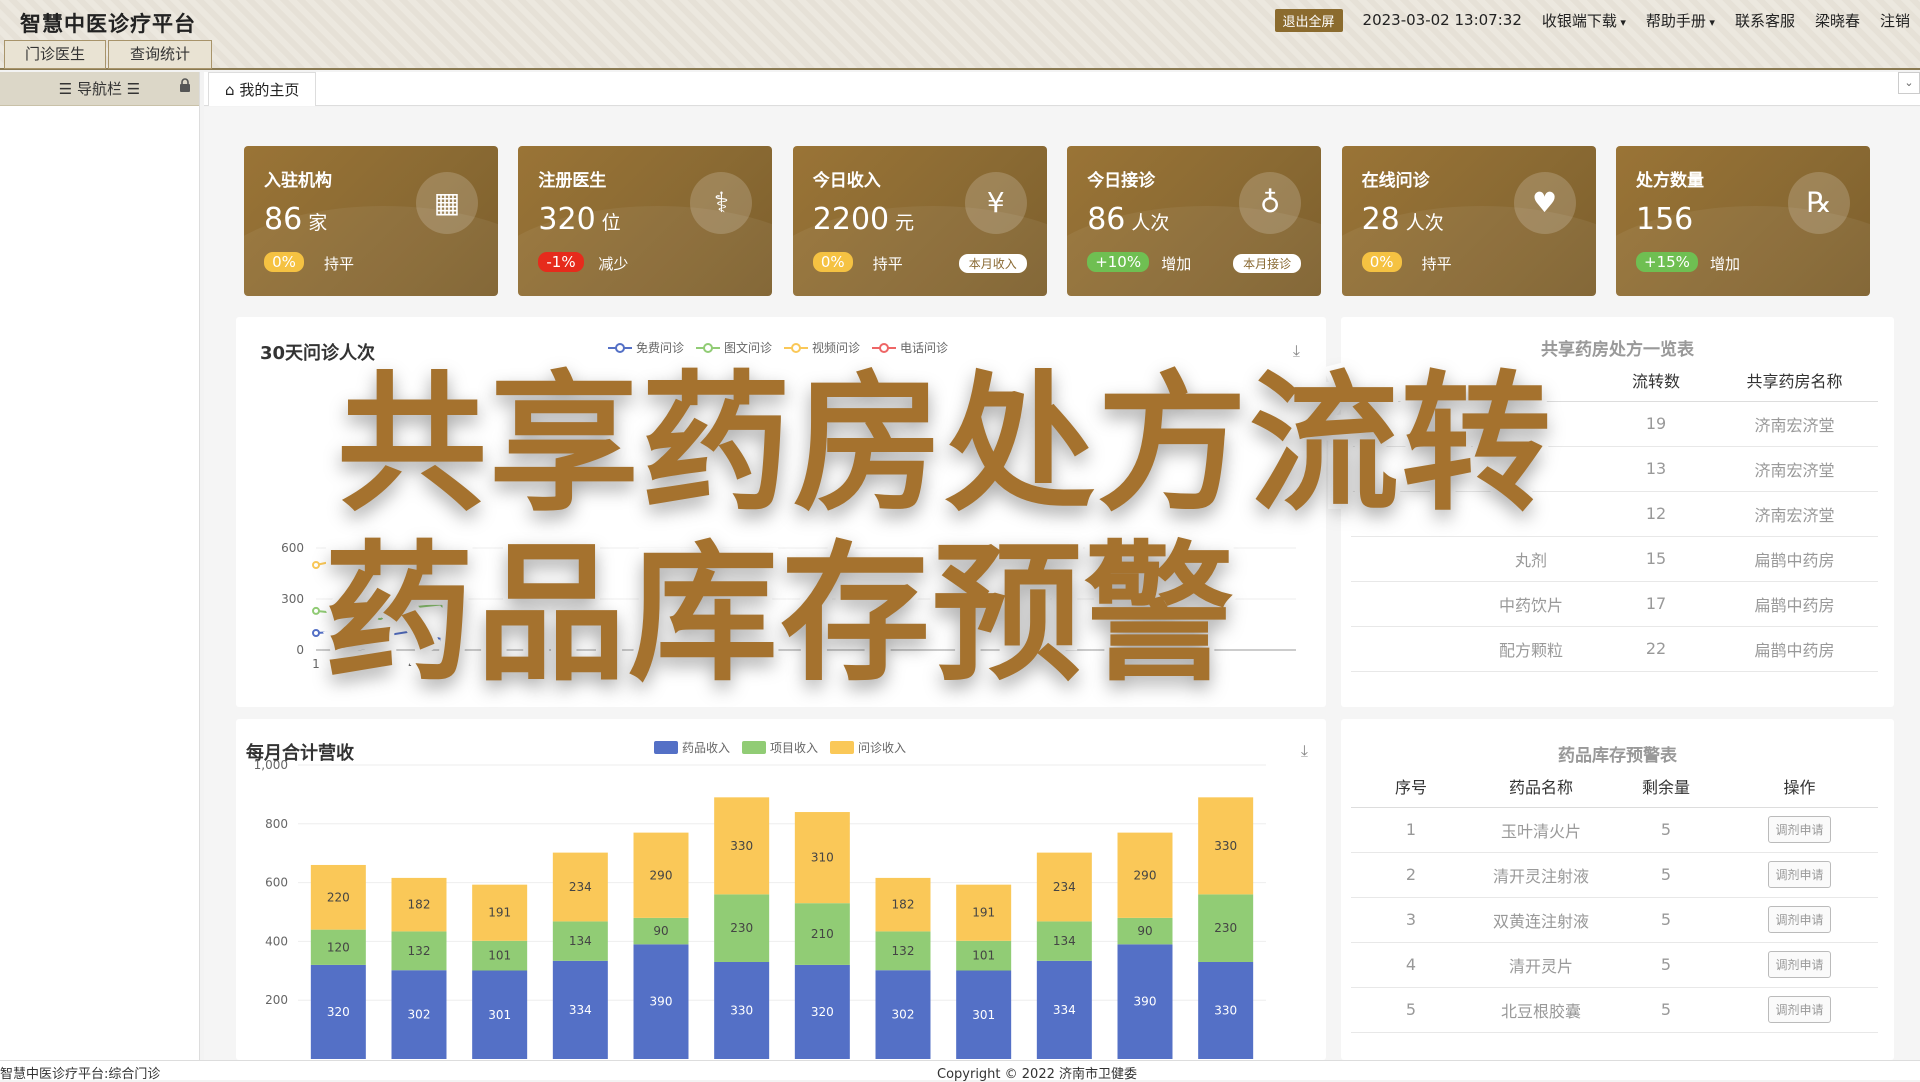 Image resolution: width=1920 pixels, height=1082 pixels. Describe the element at coordinates (300, 650) in the screenshot. I see `y-tick-label: 0` at that location.